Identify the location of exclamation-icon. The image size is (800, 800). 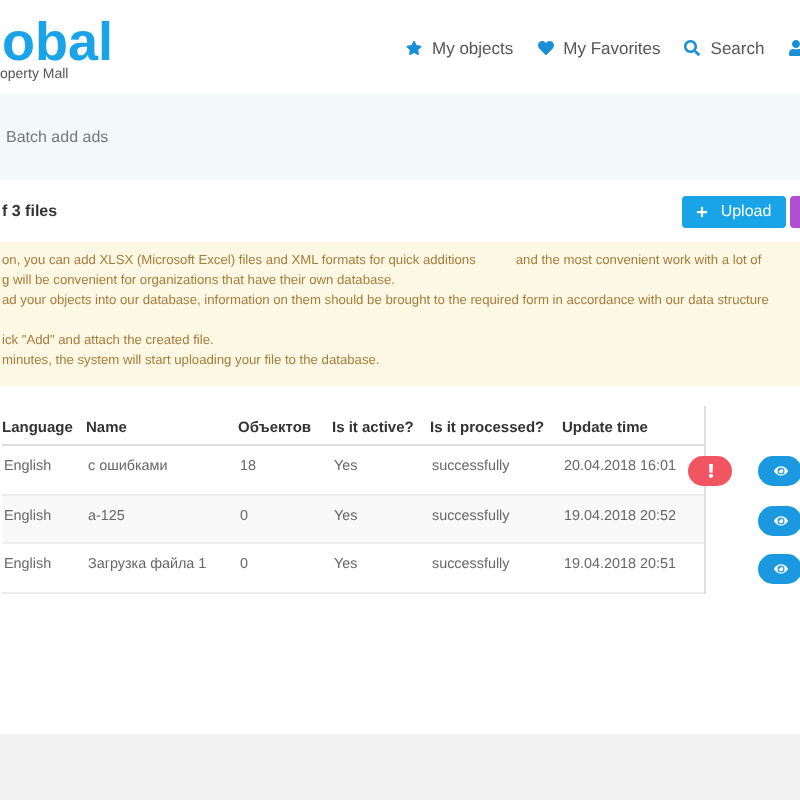
(710, 471).